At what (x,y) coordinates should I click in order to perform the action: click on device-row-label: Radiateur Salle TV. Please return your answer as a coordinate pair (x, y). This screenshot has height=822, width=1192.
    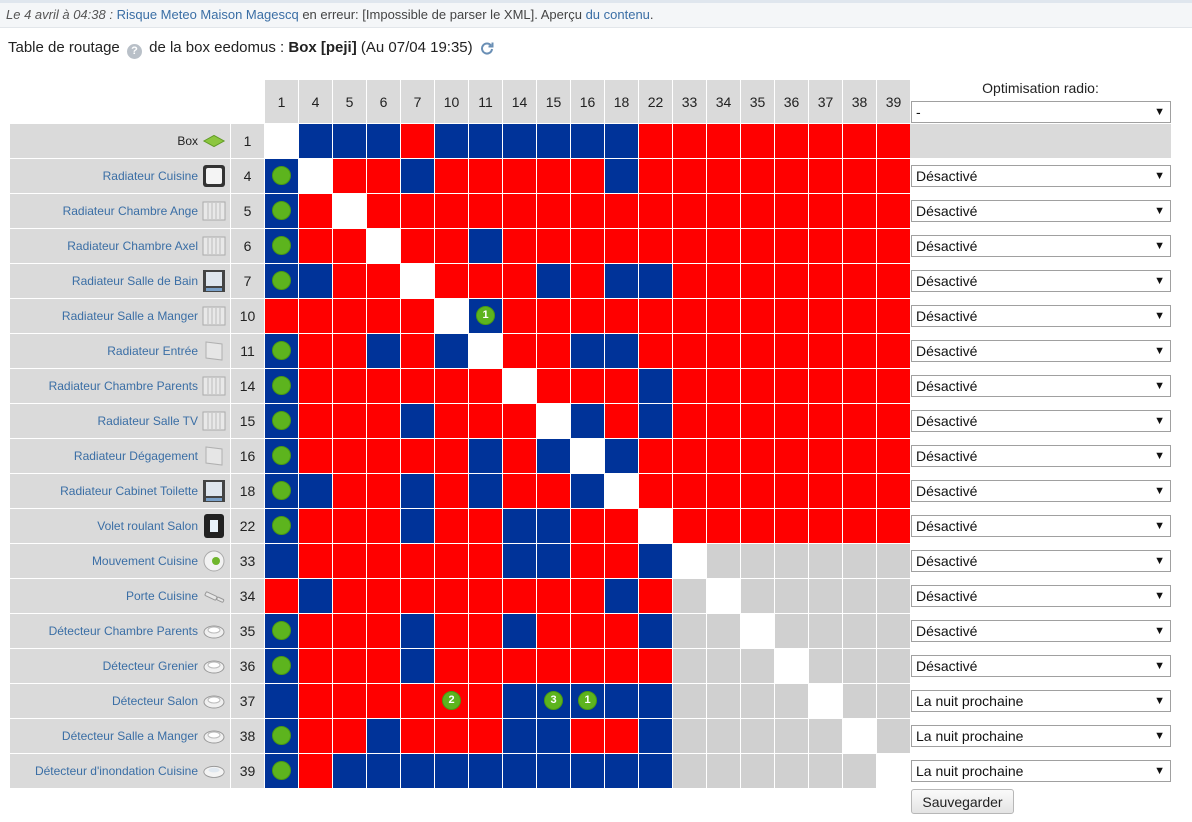
    Looking at the image, I should click on (120, 421).